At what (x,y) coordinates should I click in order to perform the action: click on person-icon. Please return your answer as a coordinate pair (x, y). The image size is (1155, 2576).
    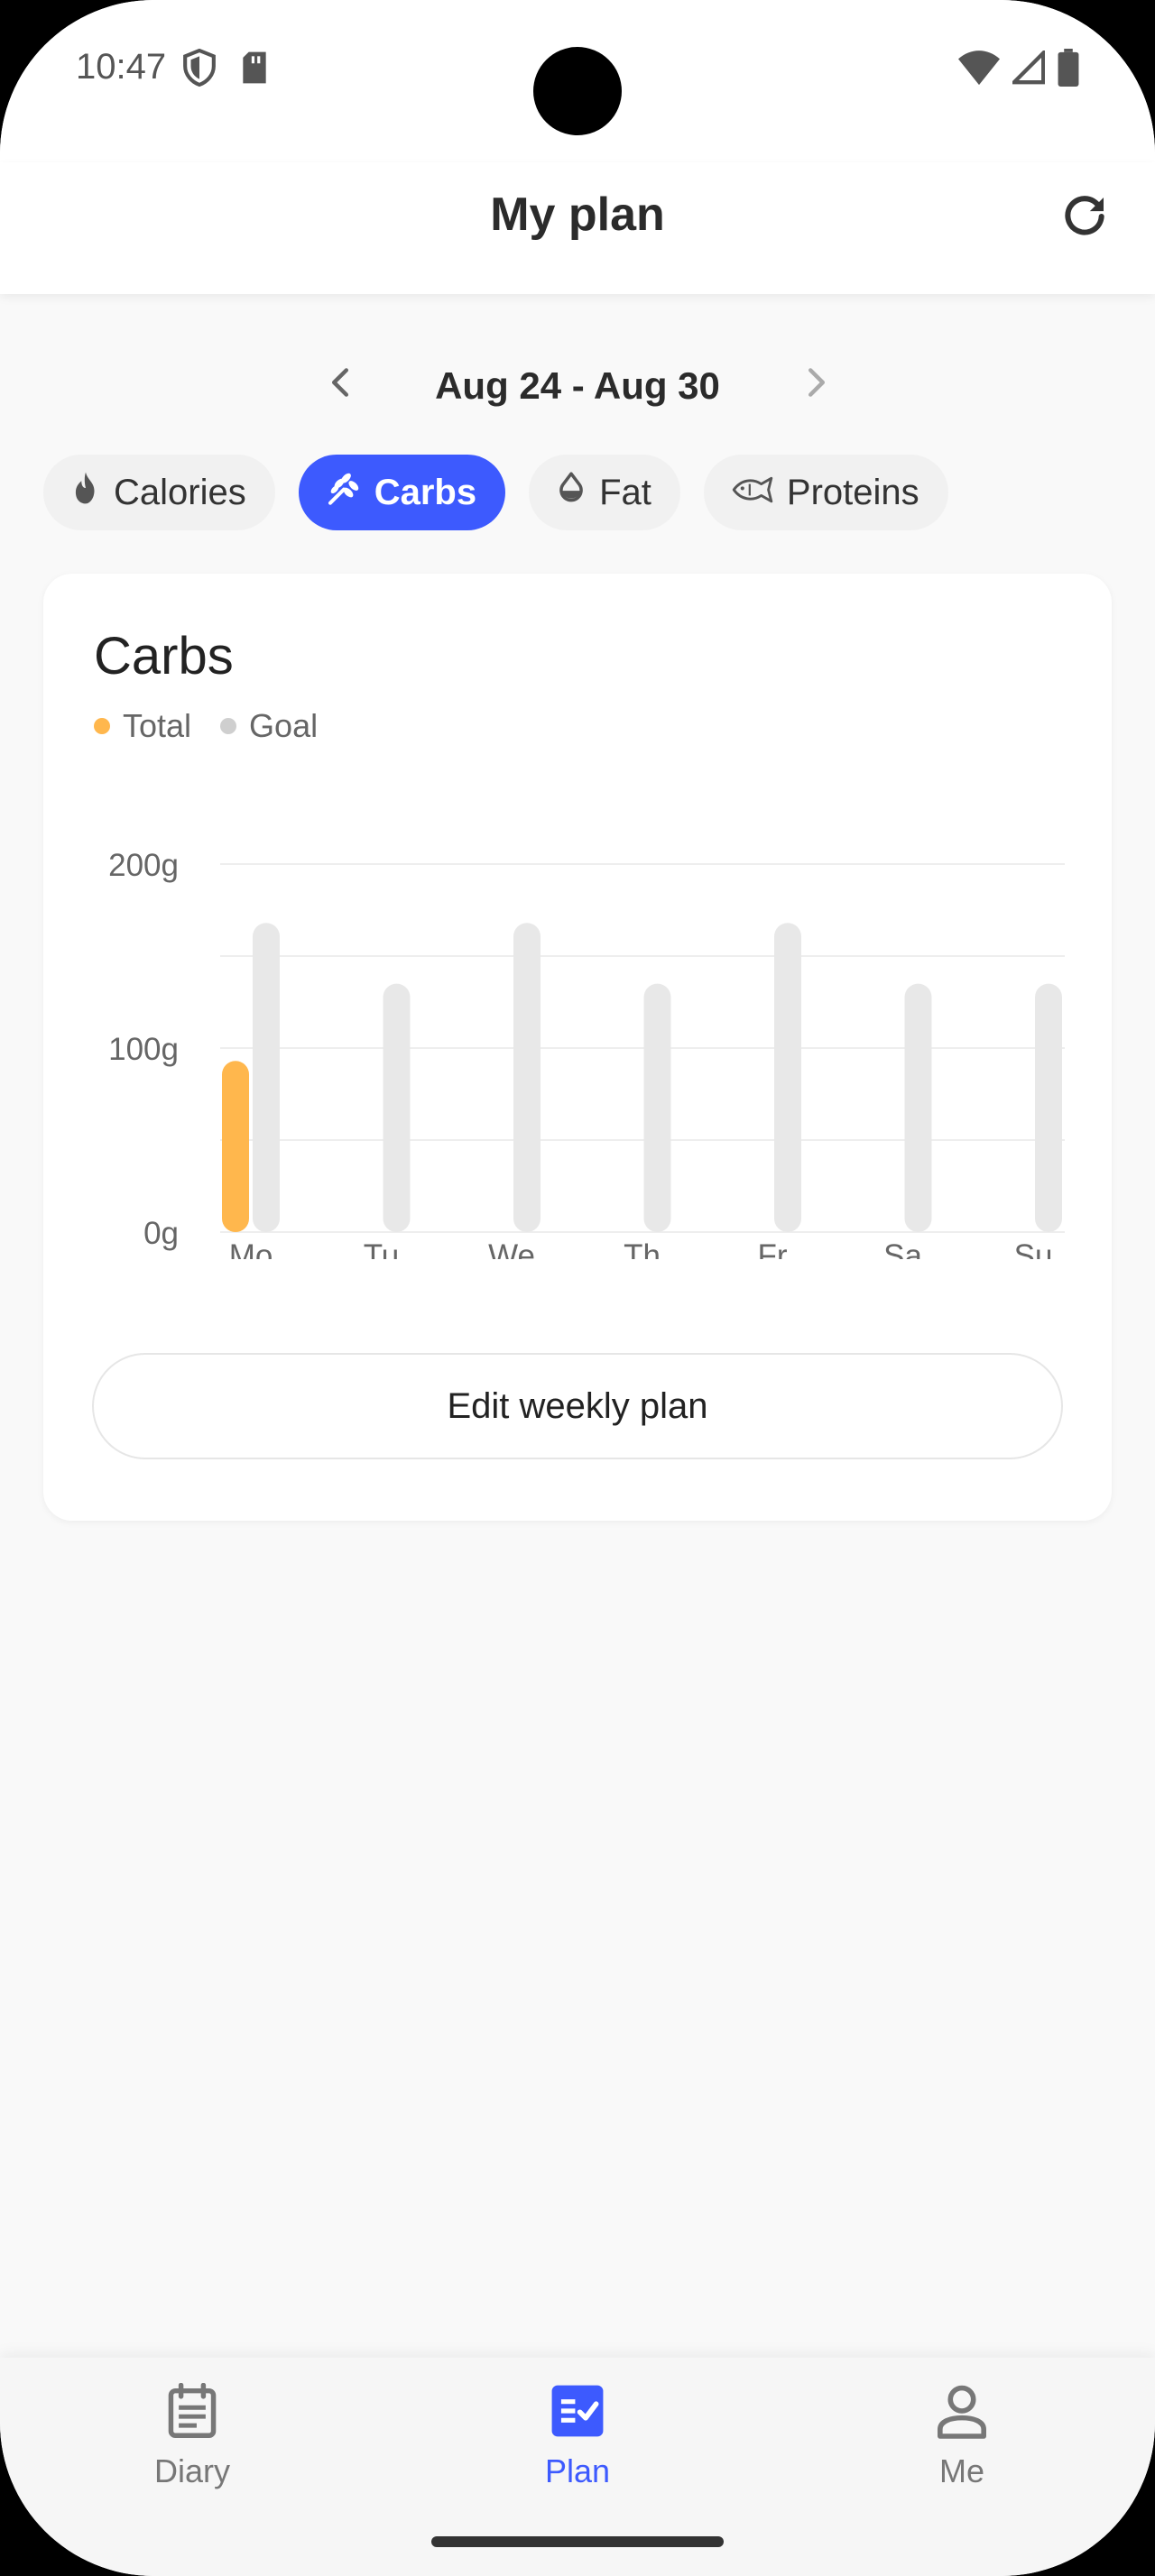
    Looking at the image, I should click on (962, 2413).